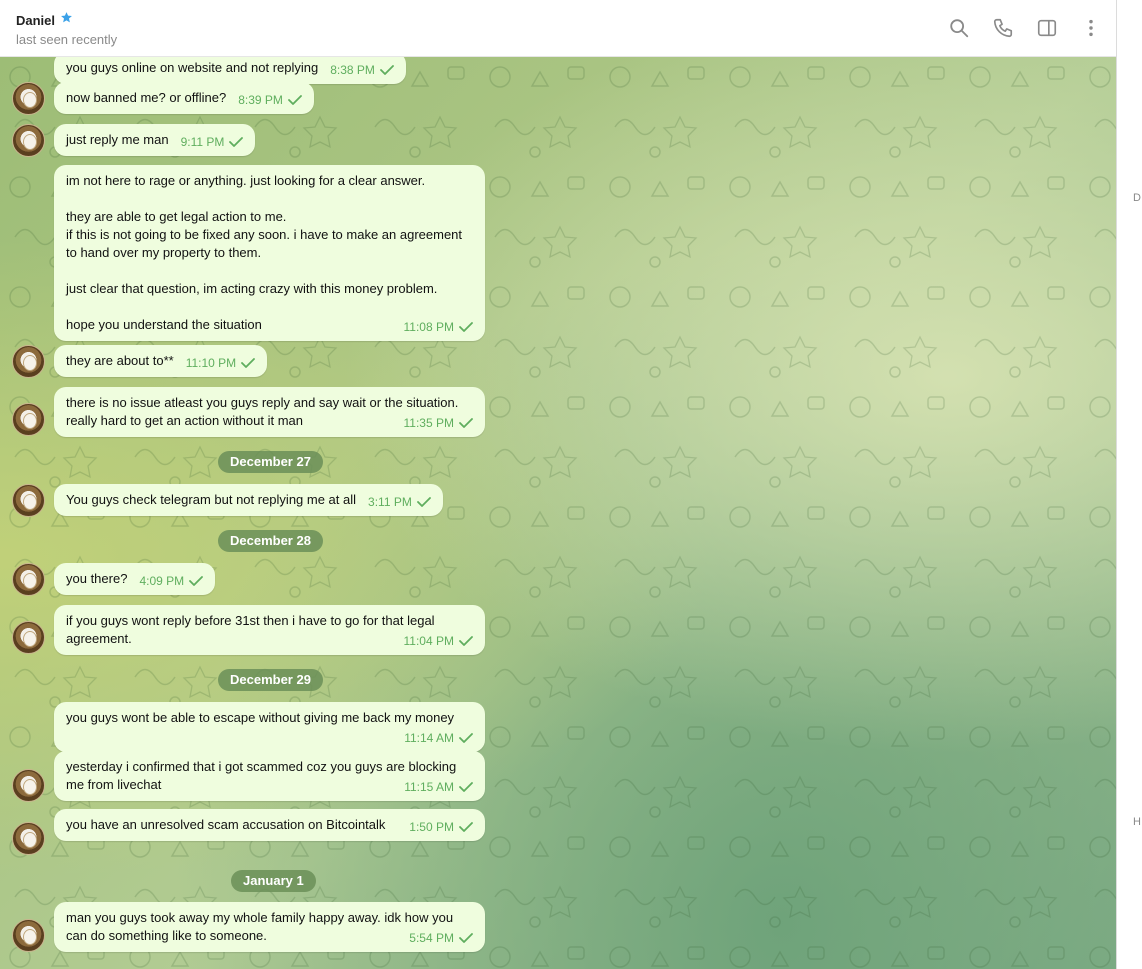 The height and width of the screenshot is (969, 1142). I want to click on search-icon, so click(959, 28).